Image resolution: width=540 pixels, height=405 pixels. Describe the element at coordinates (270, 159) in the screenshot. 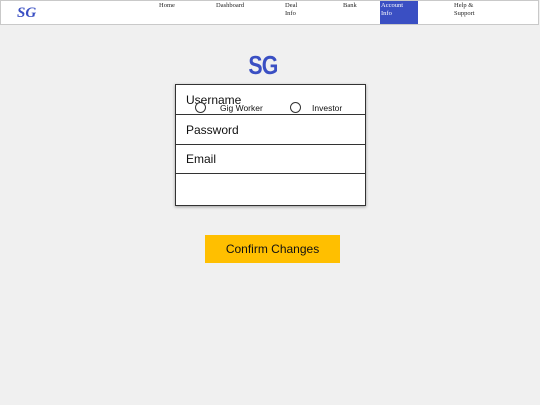

I see `email-field: Email` at that location.